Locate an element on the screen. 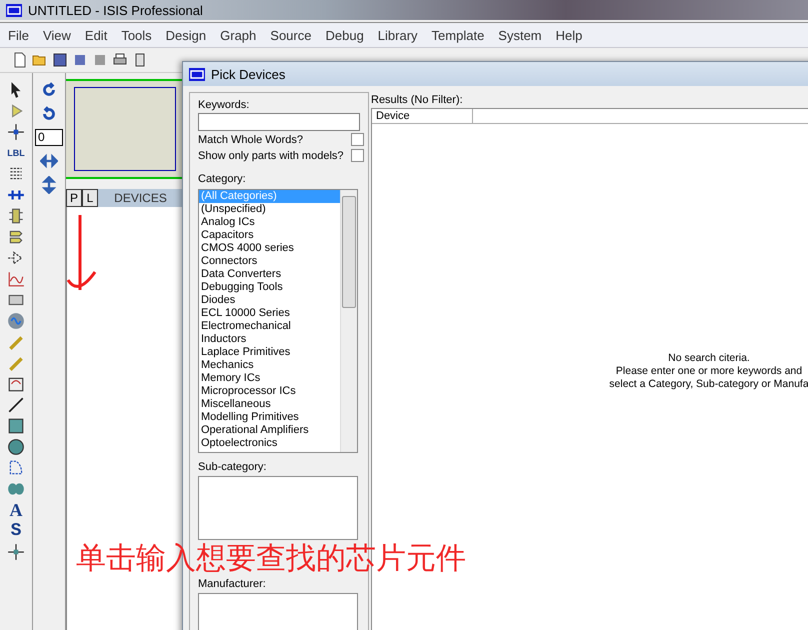 This screenshot has width=808, height=630. category-item: Electromechanical is located at coordinates (269, 326).